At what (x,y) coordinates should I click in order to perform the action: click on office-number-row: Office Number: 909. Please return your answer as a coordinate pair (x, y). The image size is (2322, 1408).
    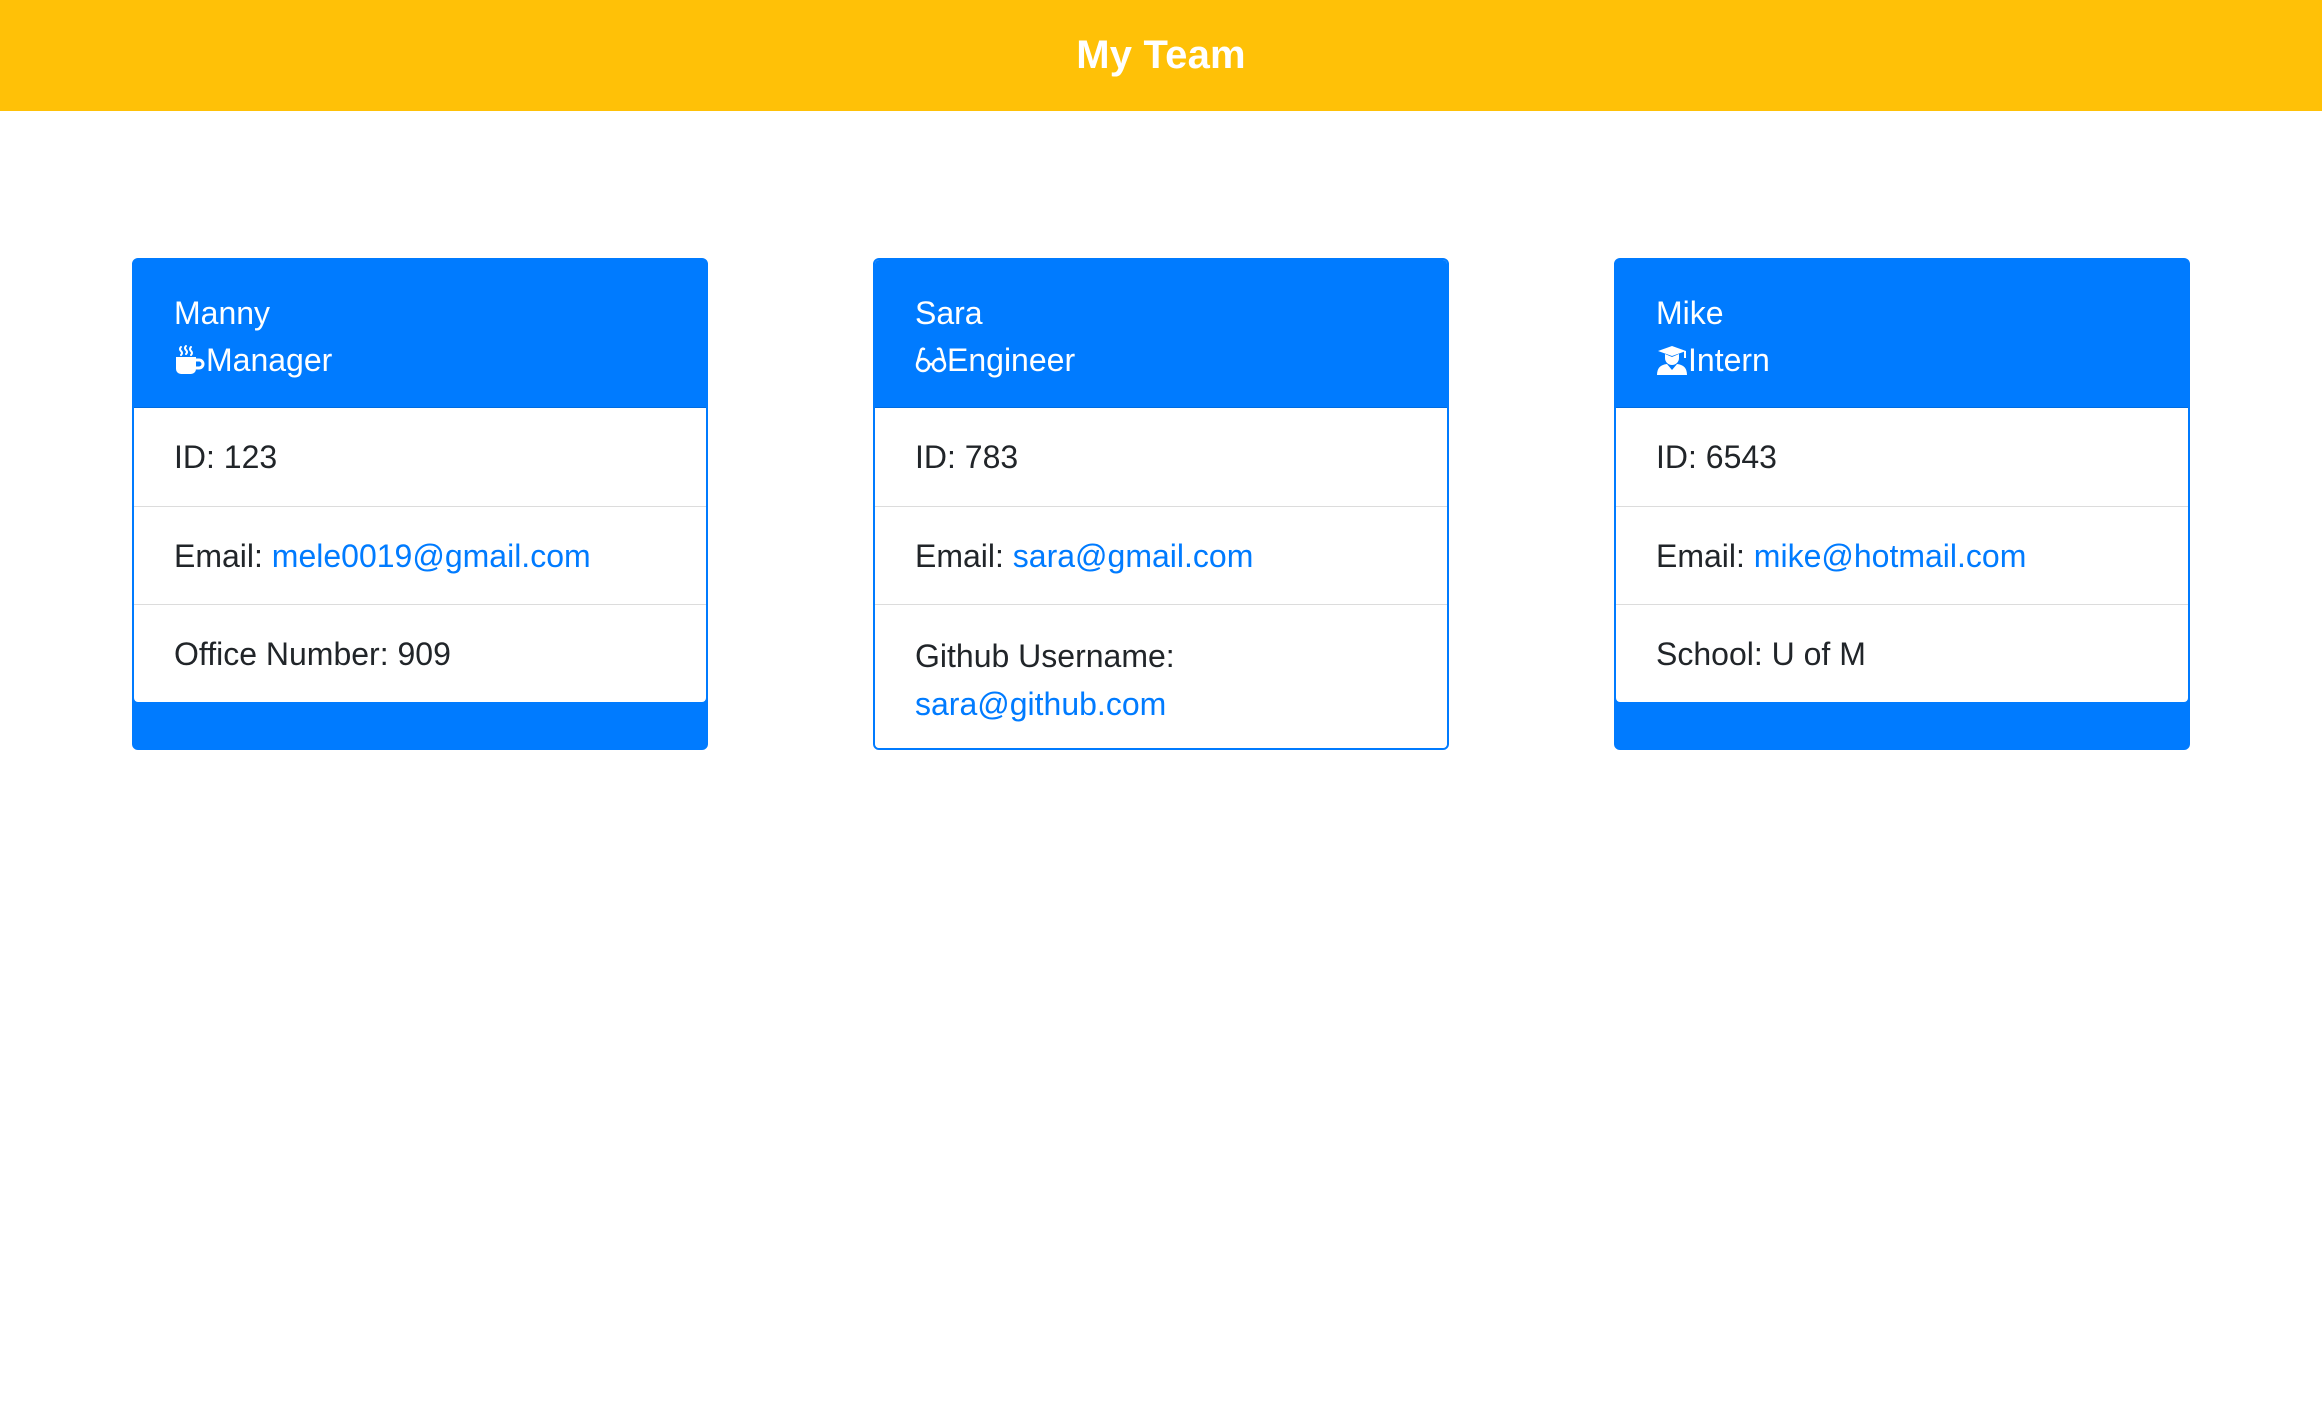
    Looking at the image, I should click on (420, 653).